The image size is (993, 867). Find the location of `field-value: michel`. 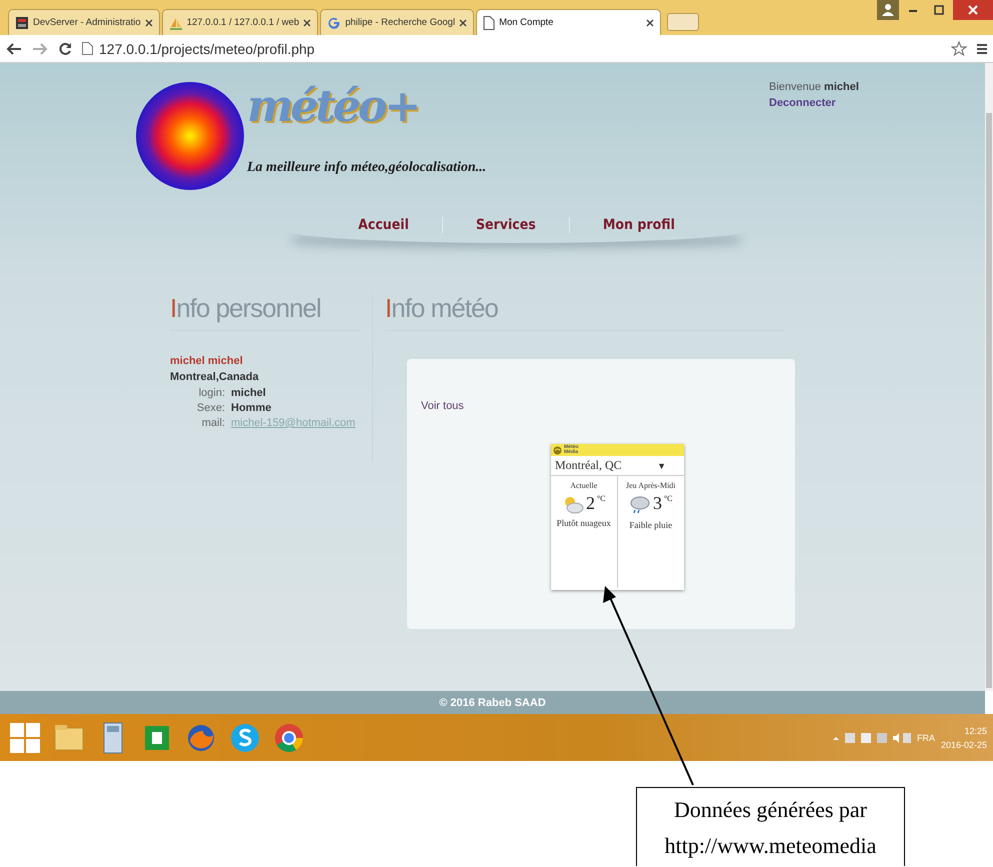

field-value: michel is located at coordinates (249, 393).